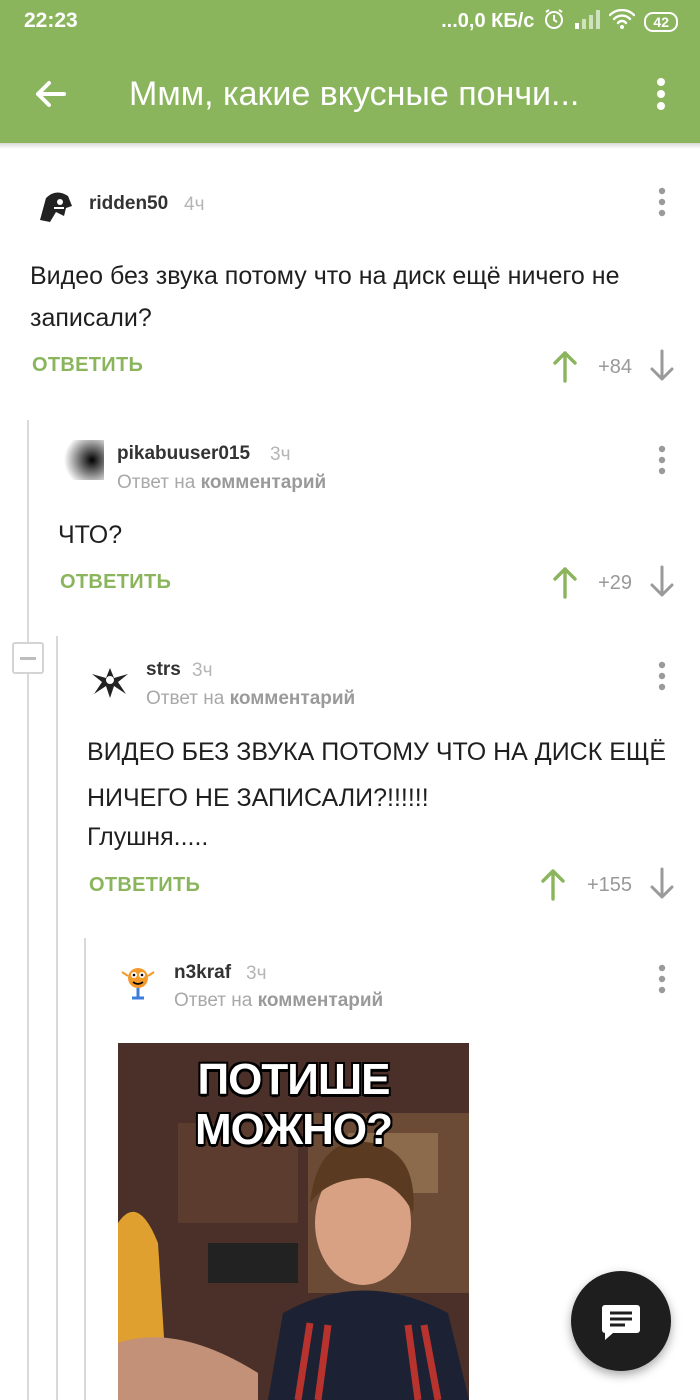  Describe the element at coordinates (194, 204) in the screenshot. I see `comment-time: 4ч` at that location.